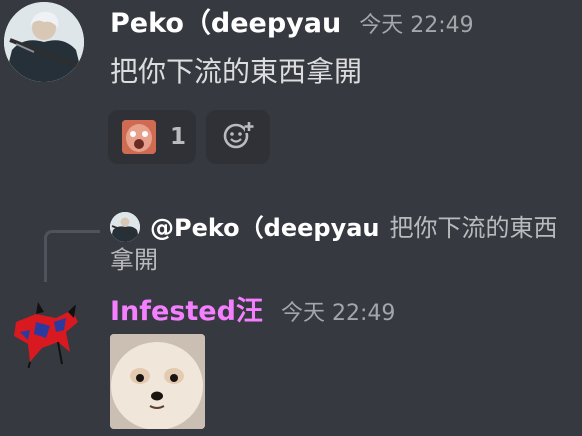 The height and width of the screenshot is (436, 582). What do you see at coordinates (157, 381) in the screenshot?
I see `image-attachment` at bounding box center [157, 381].